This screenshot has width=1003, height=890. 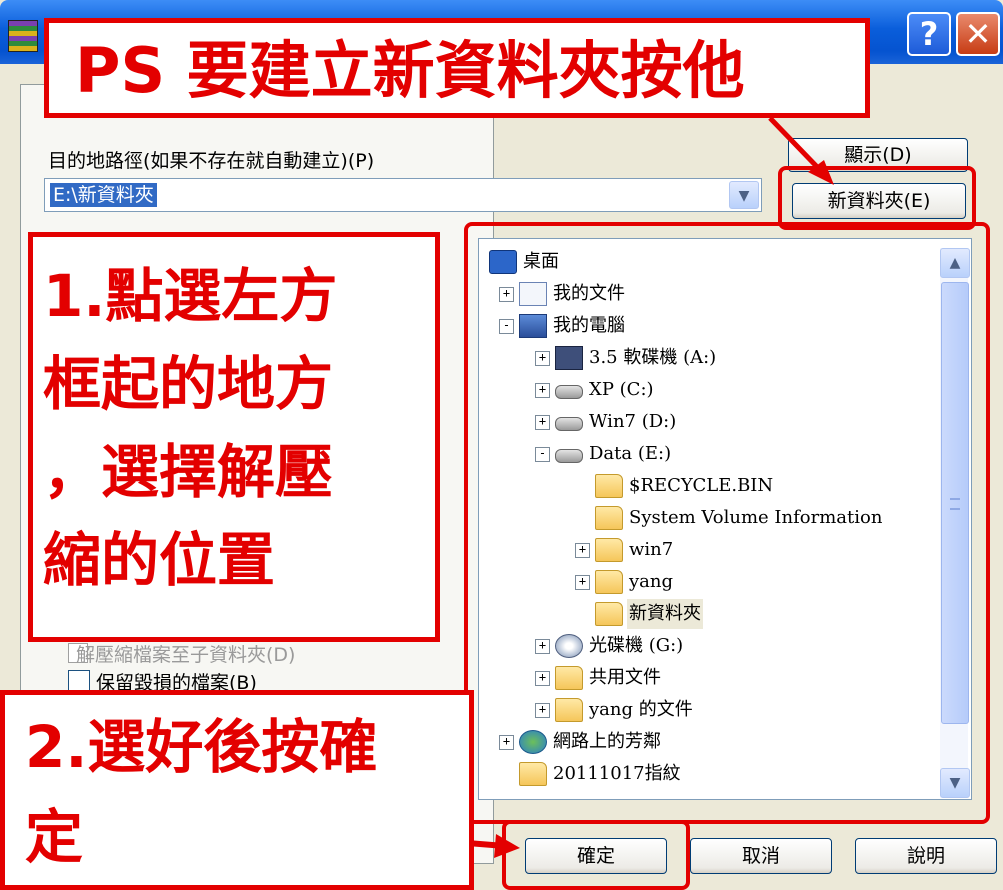 I want to click on callout-step1-line: 縮的位置, so click(x=159, y=560).